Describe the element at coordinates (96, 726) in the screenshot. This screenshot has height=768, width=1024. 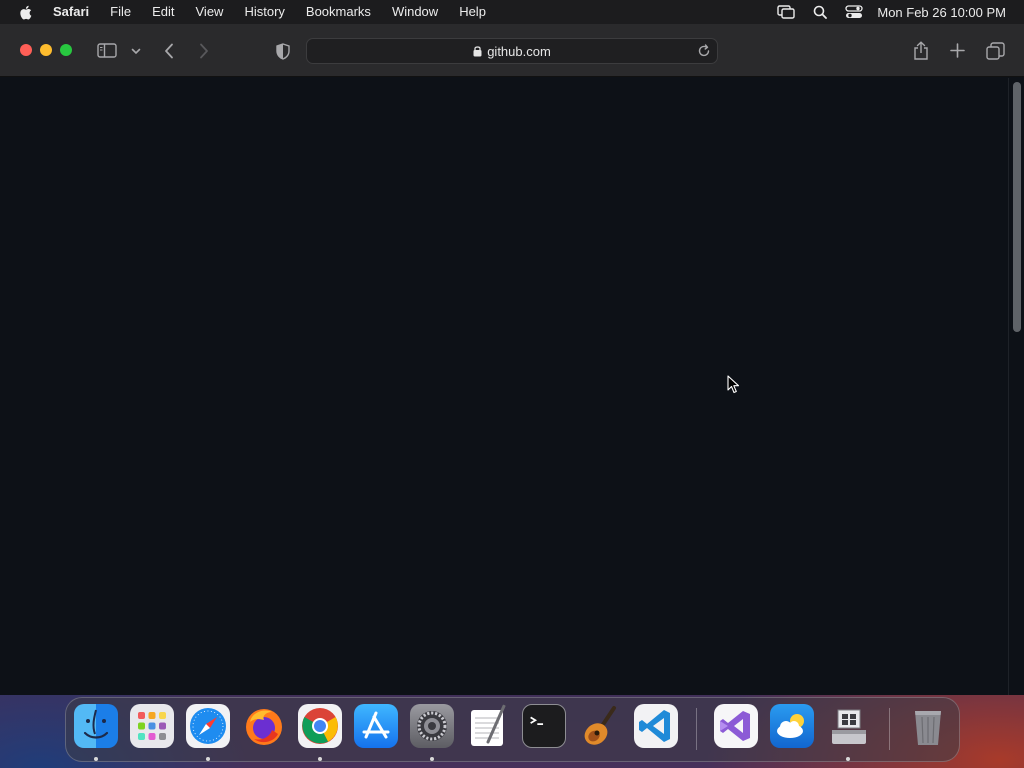
I see `dock-finder-icon` at that location.